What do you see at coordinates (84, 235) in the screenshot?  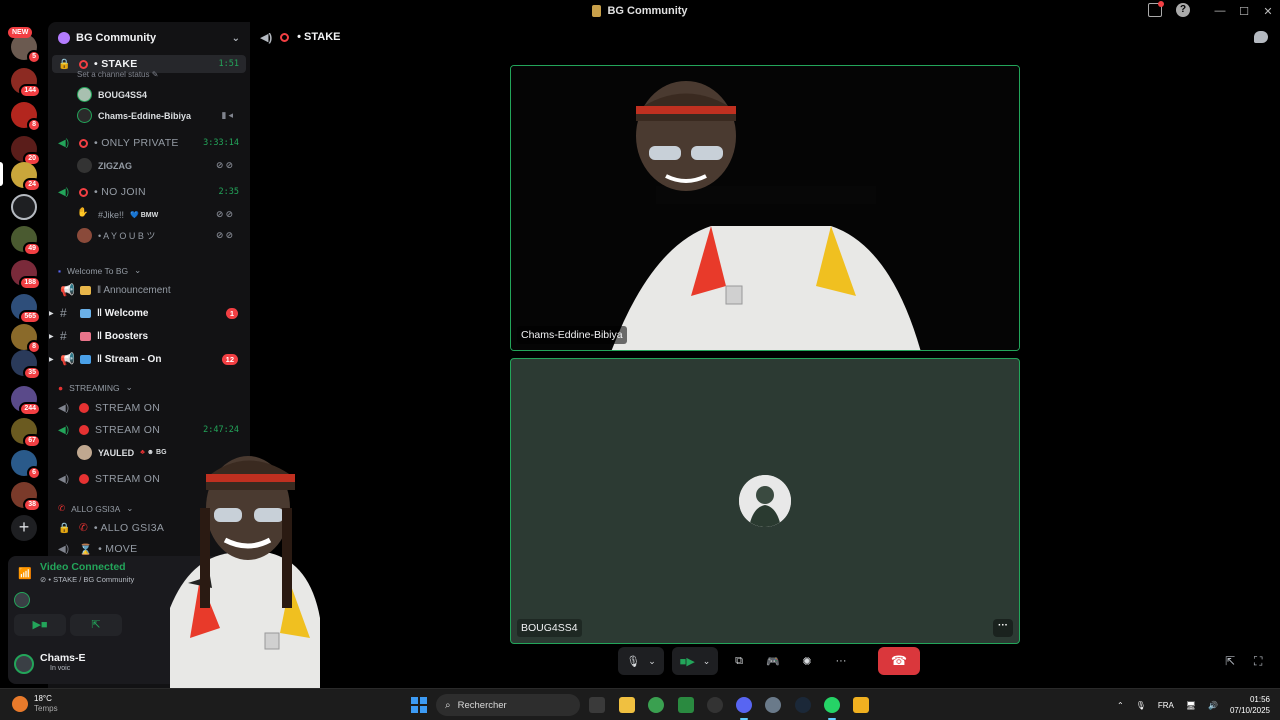 I see `avatar` at bounding box center [84, 235].